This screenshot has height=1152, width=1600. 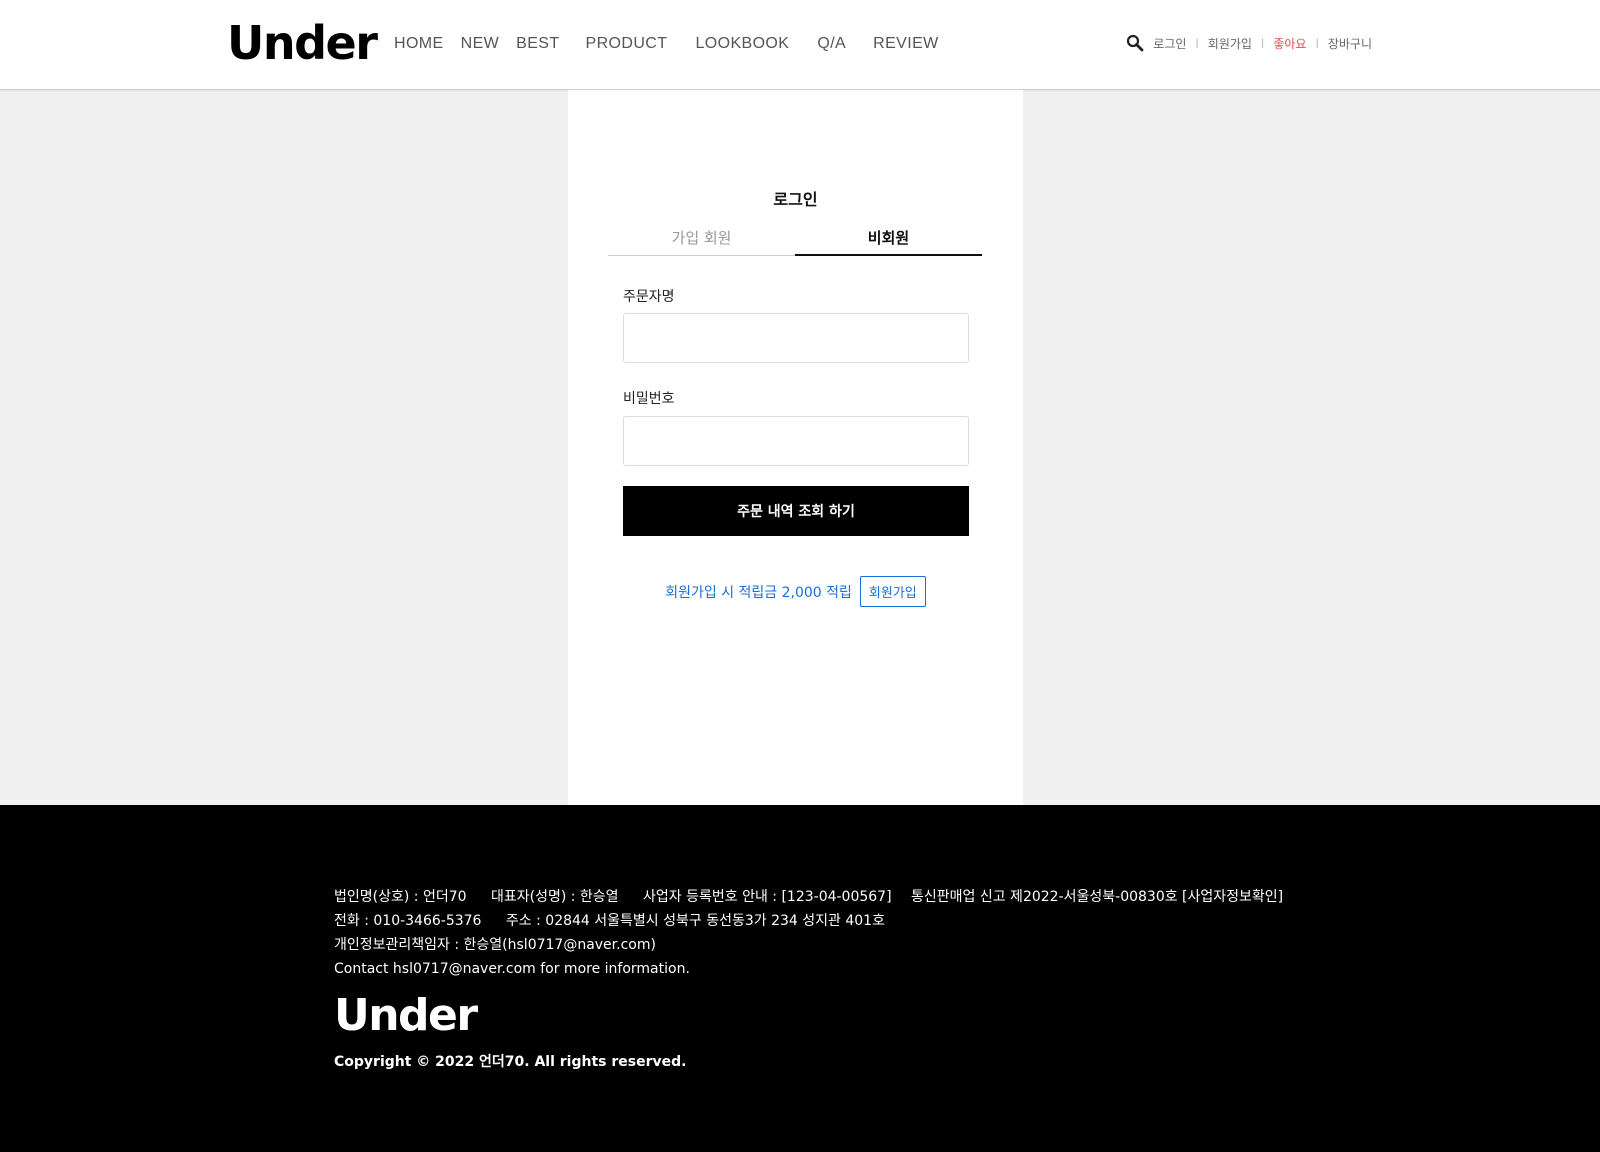 What do you see at coordinates (796, 338) in the screenshot?
I see `order-name-input` at bounding box center [796, 338].